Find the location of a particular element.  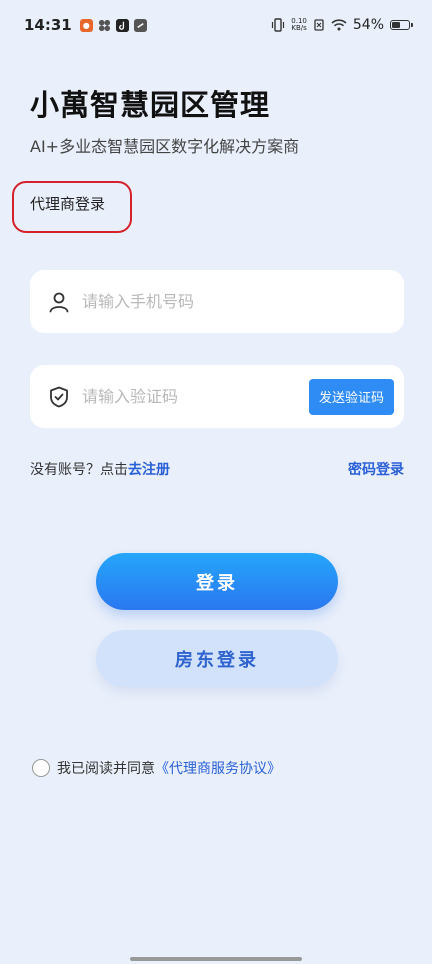

app-subtitle: AI+多业态智慧园区数字化解决方案商 is located at coordinates (165, 146).